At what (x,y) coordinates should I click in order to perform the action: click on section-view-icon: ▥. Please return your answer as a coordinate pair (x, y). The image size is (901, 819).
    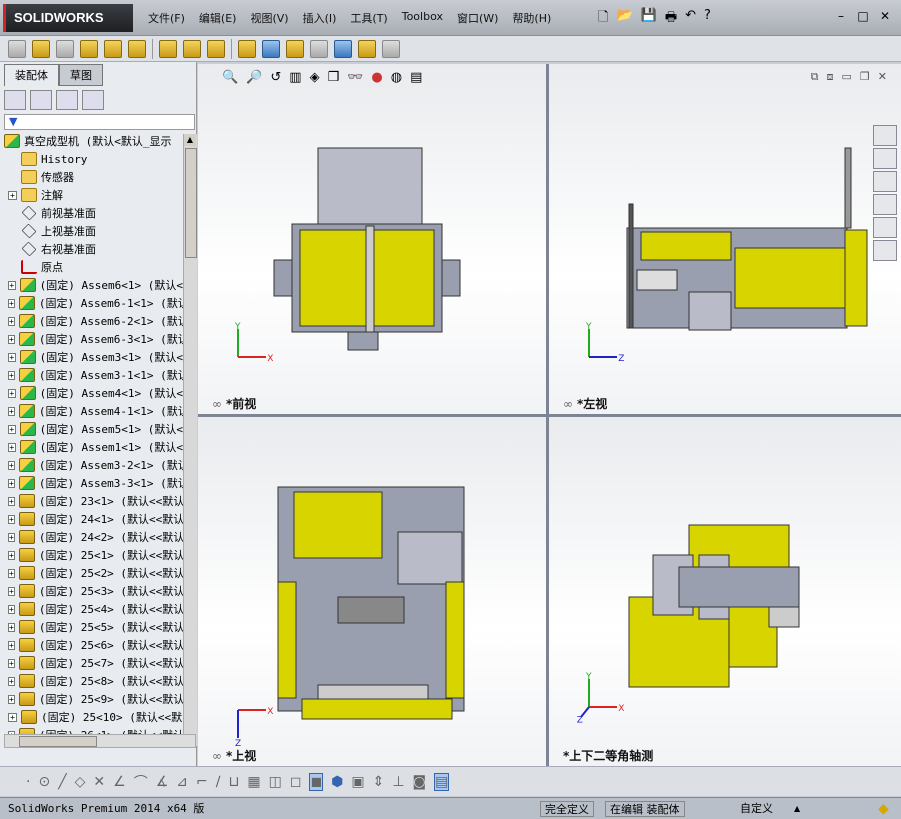
    Looking at the image, I should click on (295, 77).